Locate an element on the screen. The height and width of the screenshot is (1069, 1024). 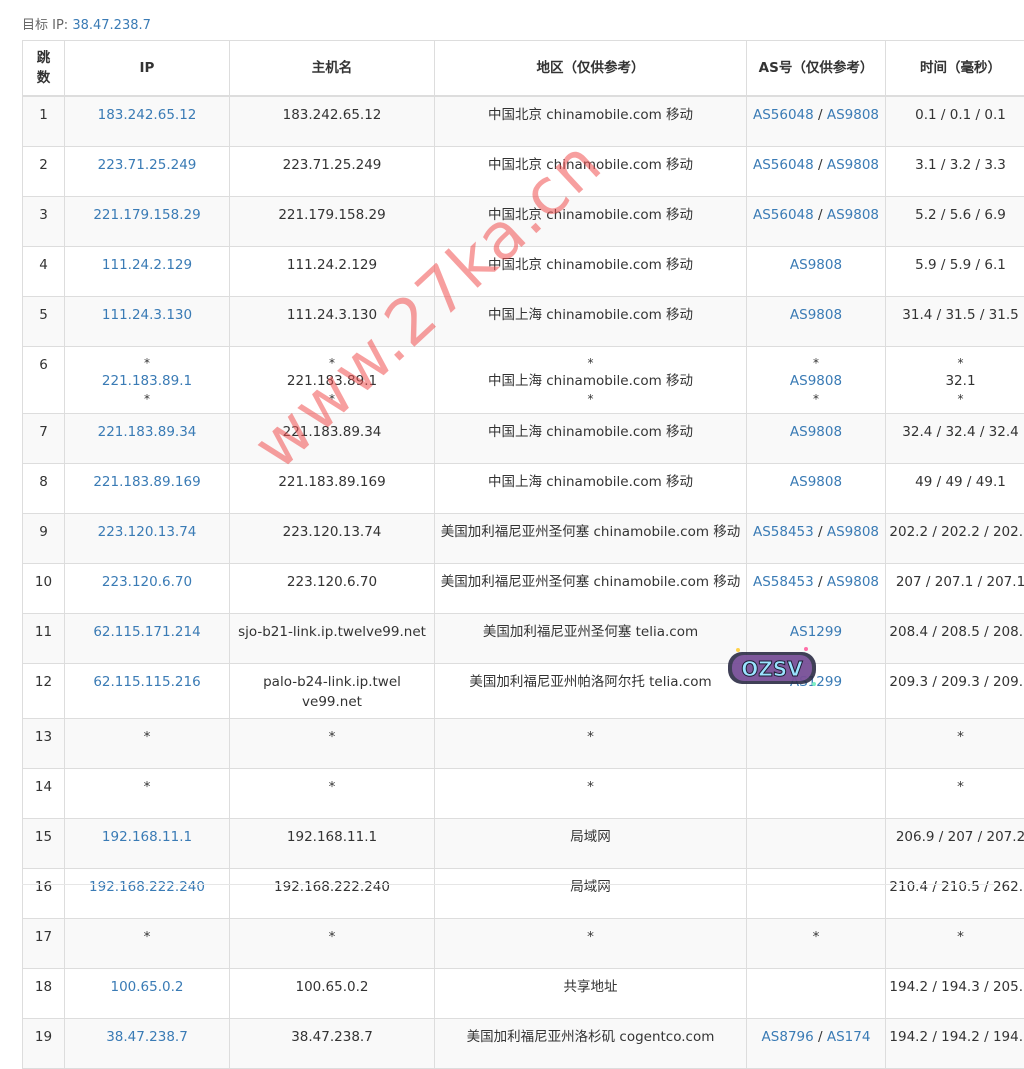
as-link: AS1299 is located at coordinates (816, 632).